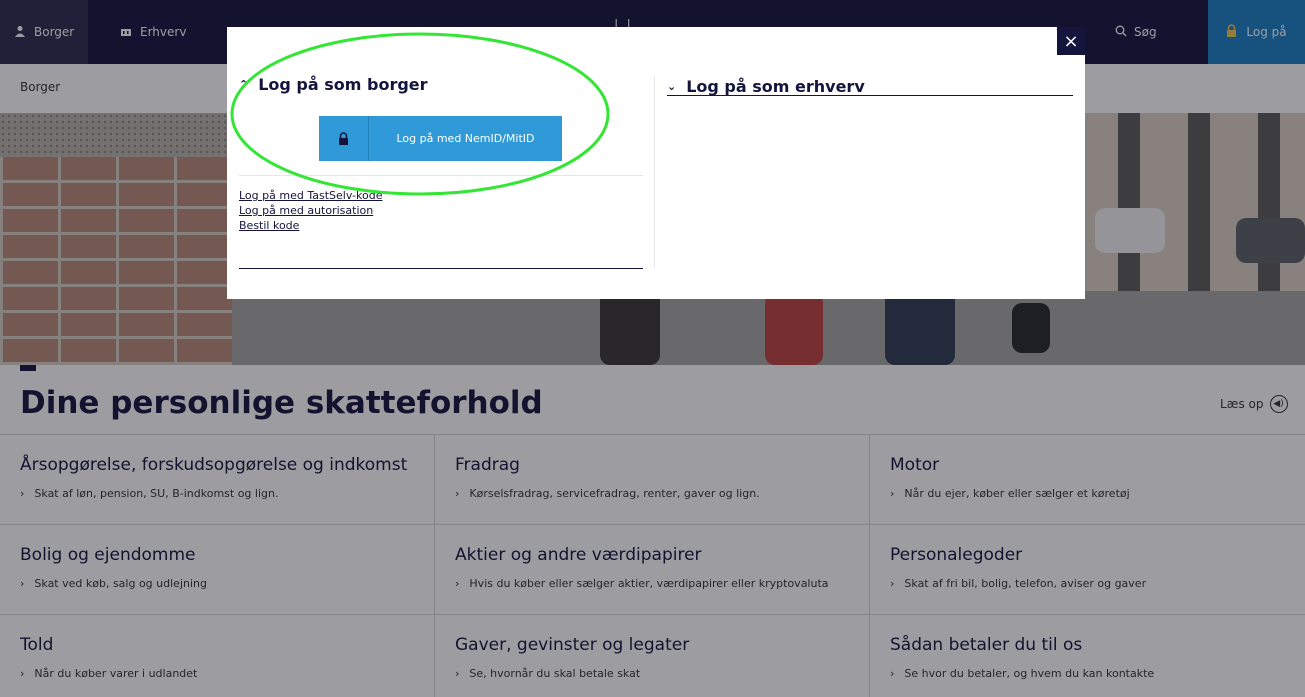 Image resolution: width=1305 pixels, height=697 pixels. I want to click on lock-icon, so click(344, 138).